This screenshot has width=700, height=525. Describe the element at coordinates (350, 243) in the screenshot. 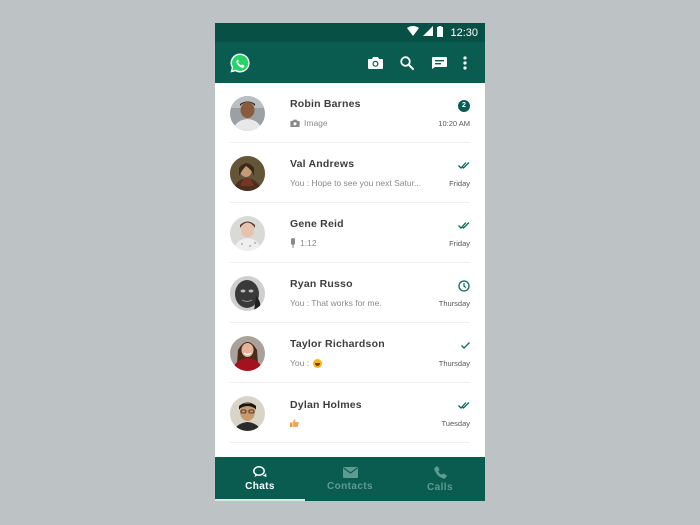

I see `message-preview: 1:12` at that location.